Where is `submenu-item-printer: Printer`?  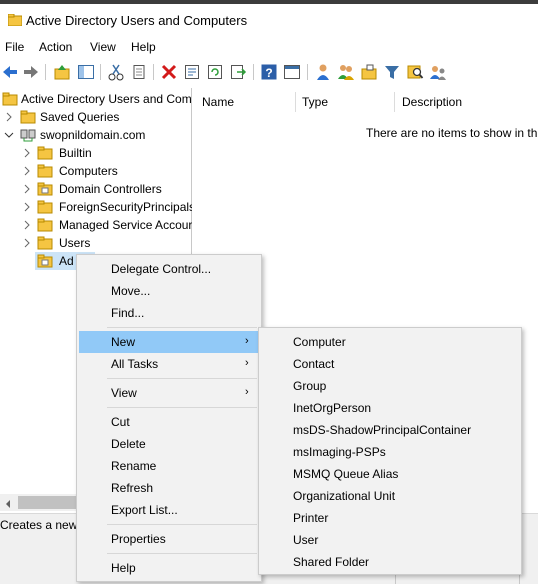
submenu-item-printer: Printer is located at coordinates (390, 518).